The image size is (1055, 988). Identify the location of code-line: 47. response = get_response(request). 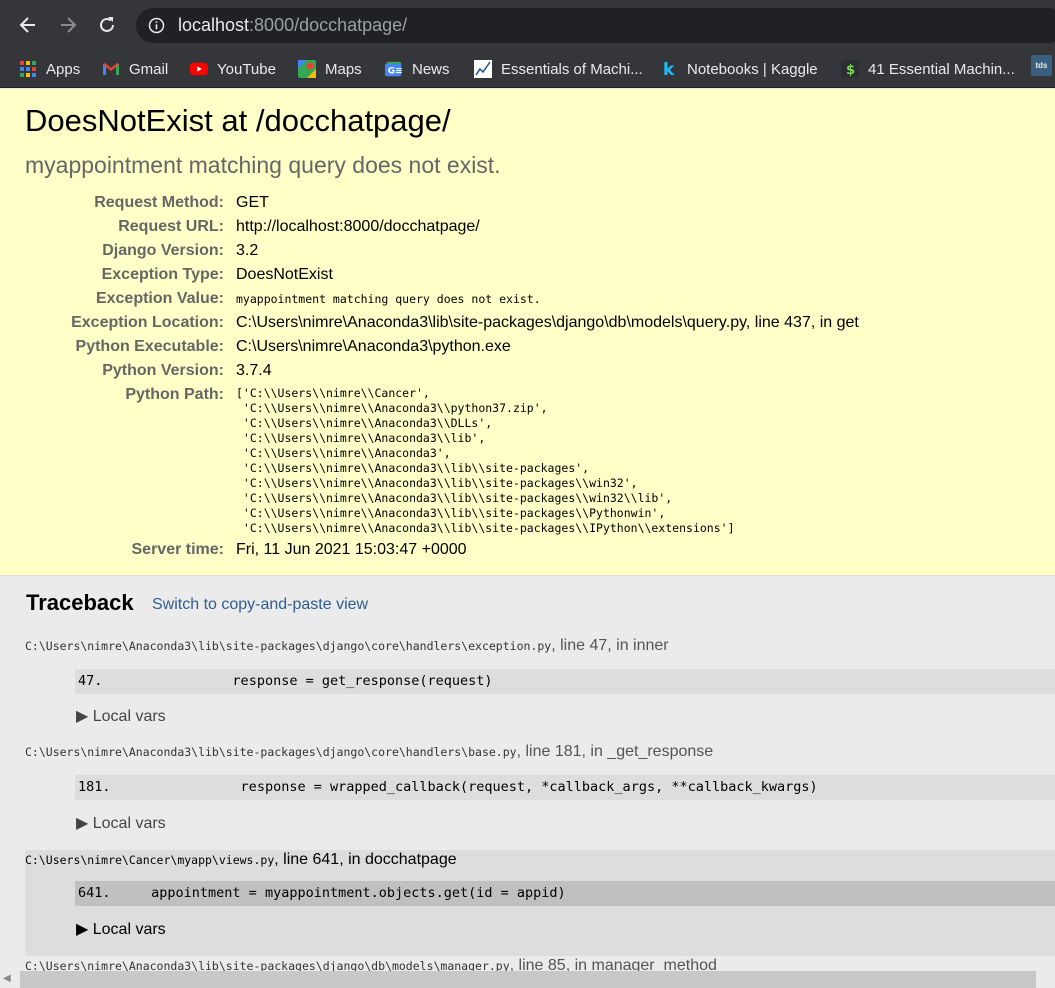
(565, 681).